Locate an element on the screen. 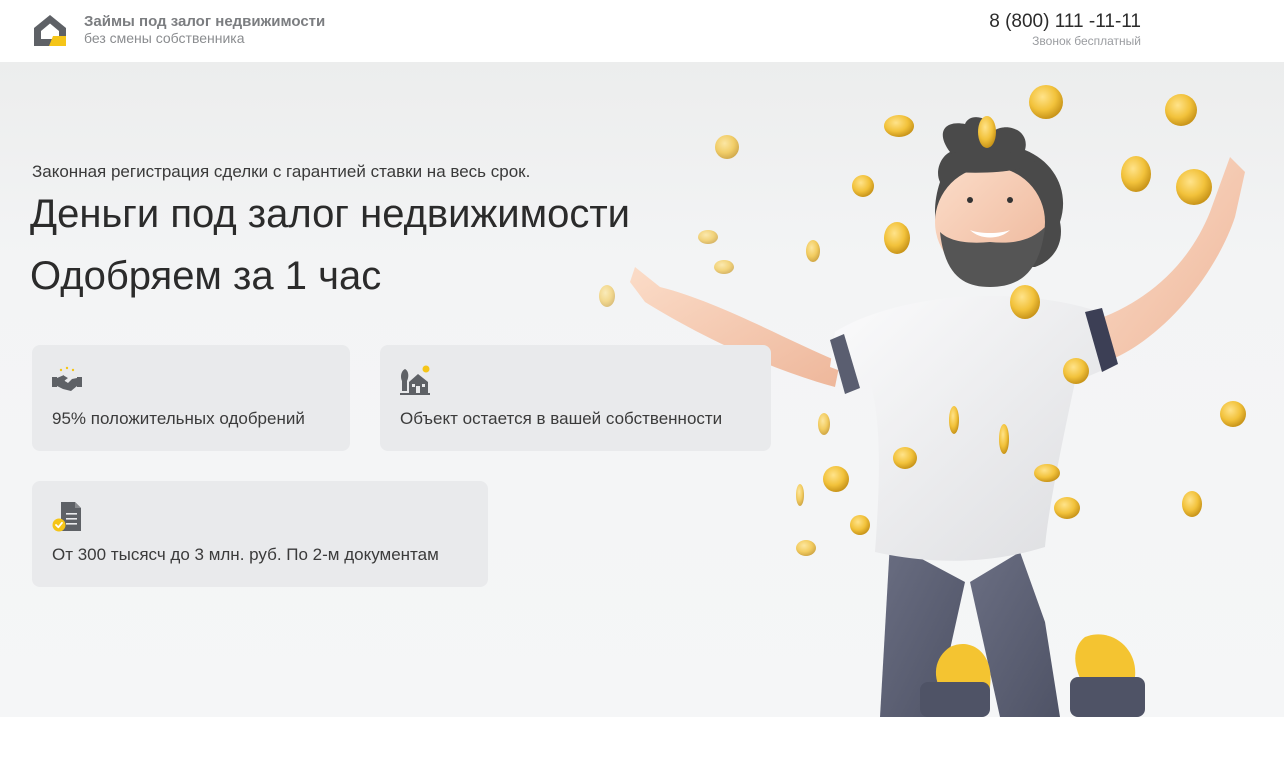 The height and width of the screenshot is (782, 1284). hero-title: Деньги под залог недвижимости is located at coordinates (330, 214).